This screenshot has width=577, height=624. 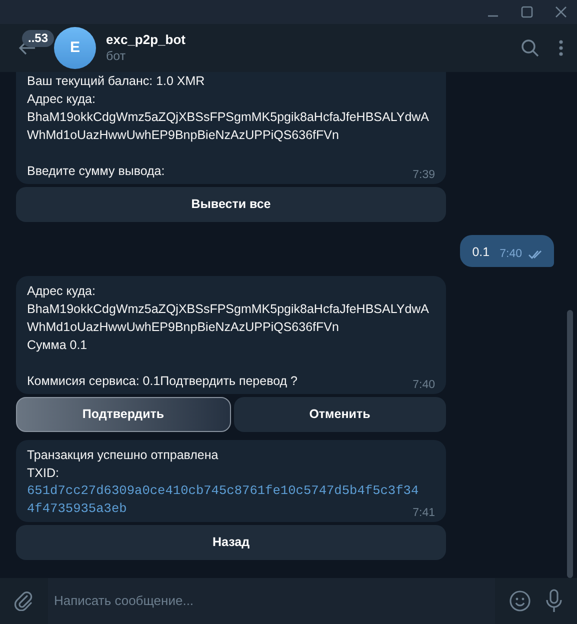 I want to click on search-icon, so click(x=530, y=48).